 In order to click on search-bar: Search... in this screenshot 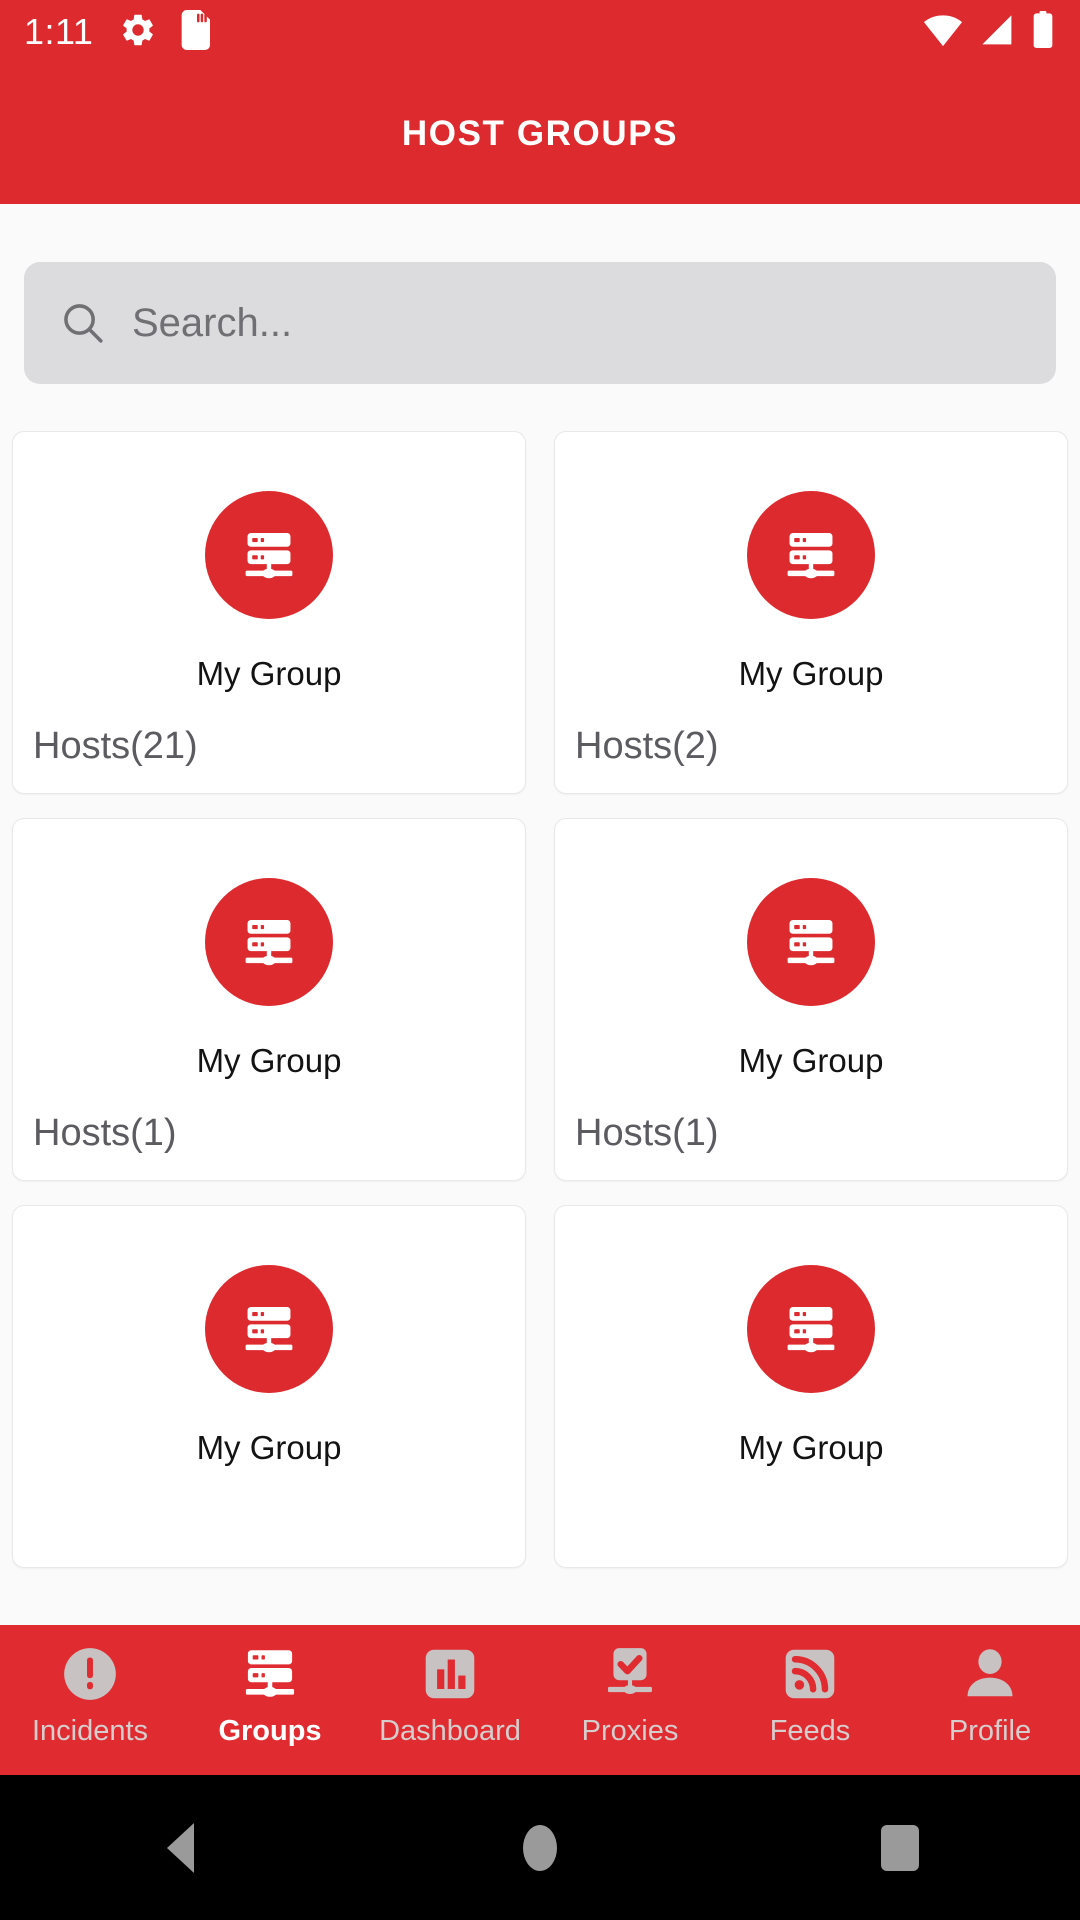, I will do `click(540, 323)`.